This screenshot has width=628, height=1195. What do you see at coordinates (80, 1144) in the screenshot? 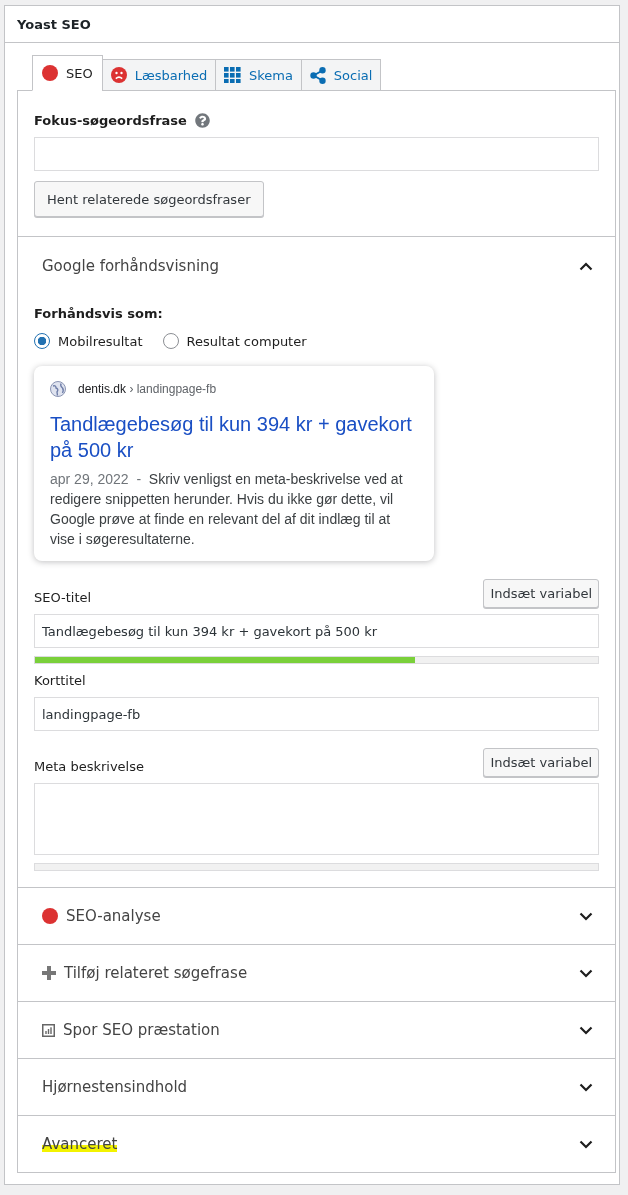
I see `section-title: Avanceret` at bounding box center [80, 1144].